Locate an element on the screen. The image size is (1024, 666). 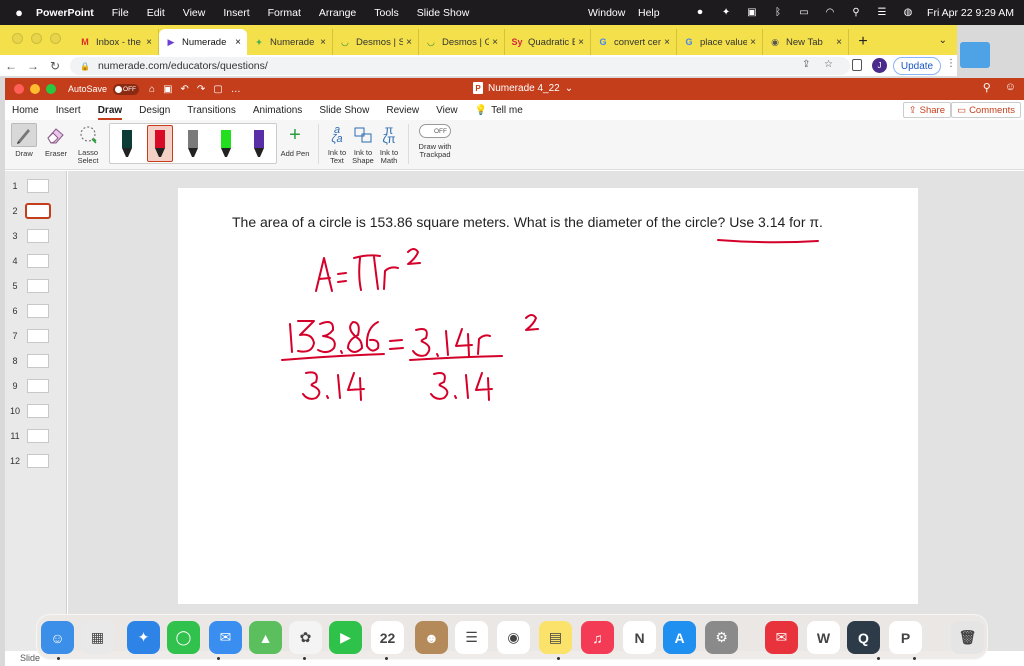
bluetooth-icon: ᛒ is located at coordinates (778, 13).